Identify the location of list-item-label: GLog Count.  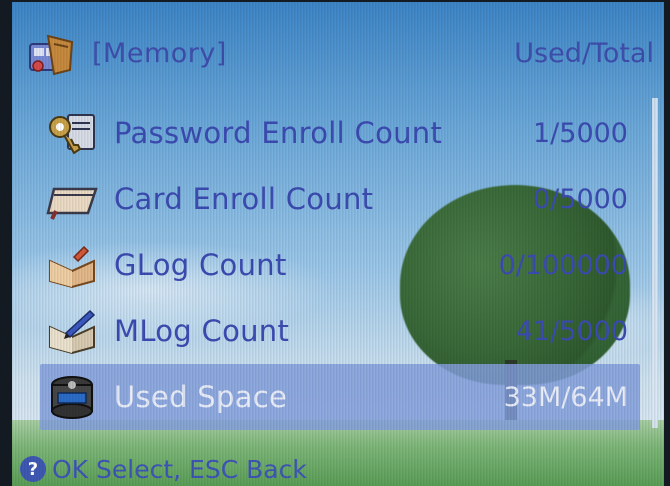
(200, 265).